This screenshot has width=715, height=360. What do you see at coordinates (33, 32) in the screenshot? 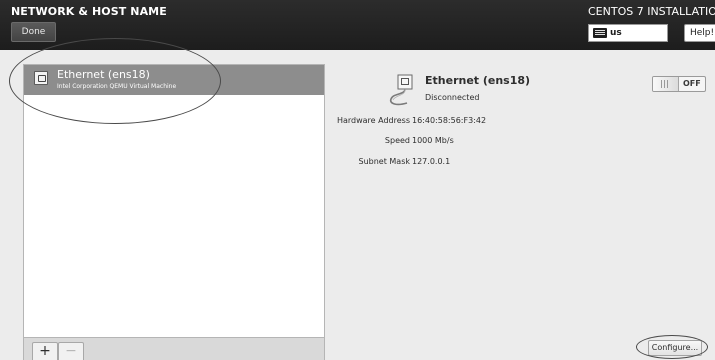
I see `done-button: Done` at bounding box center [33, 32].